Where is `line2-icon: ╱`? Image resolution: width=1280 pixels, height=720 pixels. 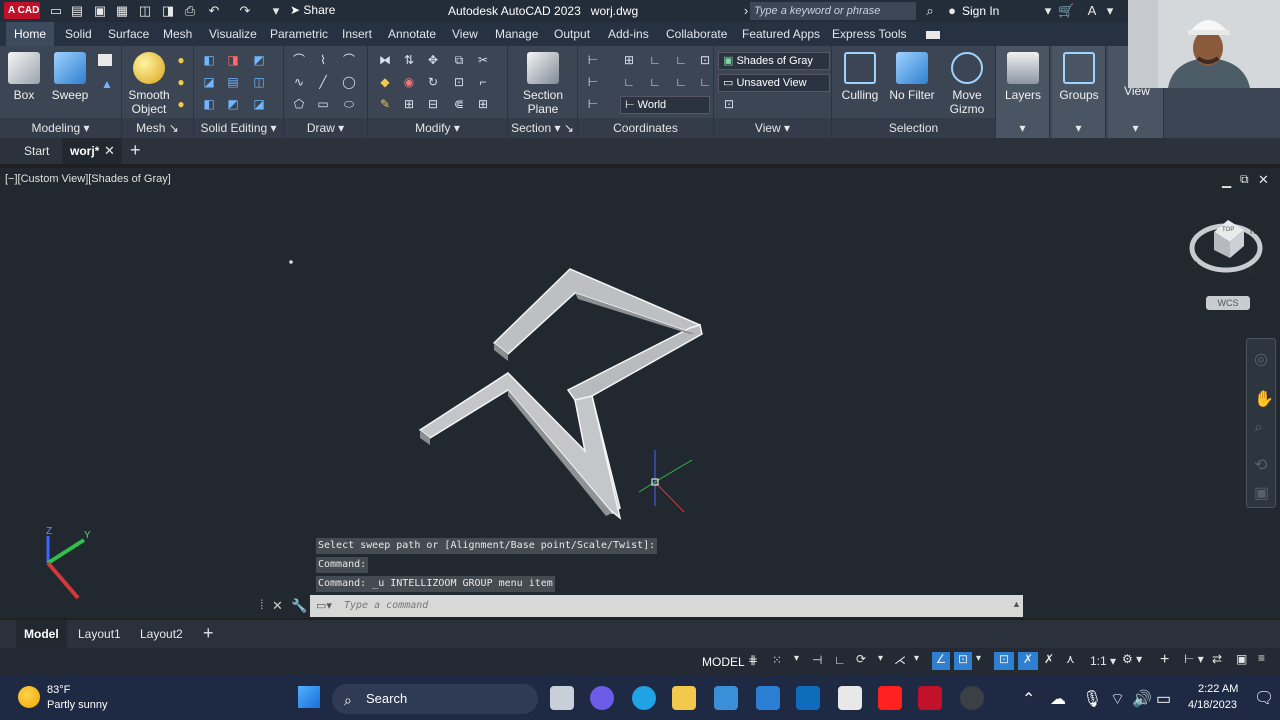
line2-icon: ╱ is located at coordinates (323, 82).